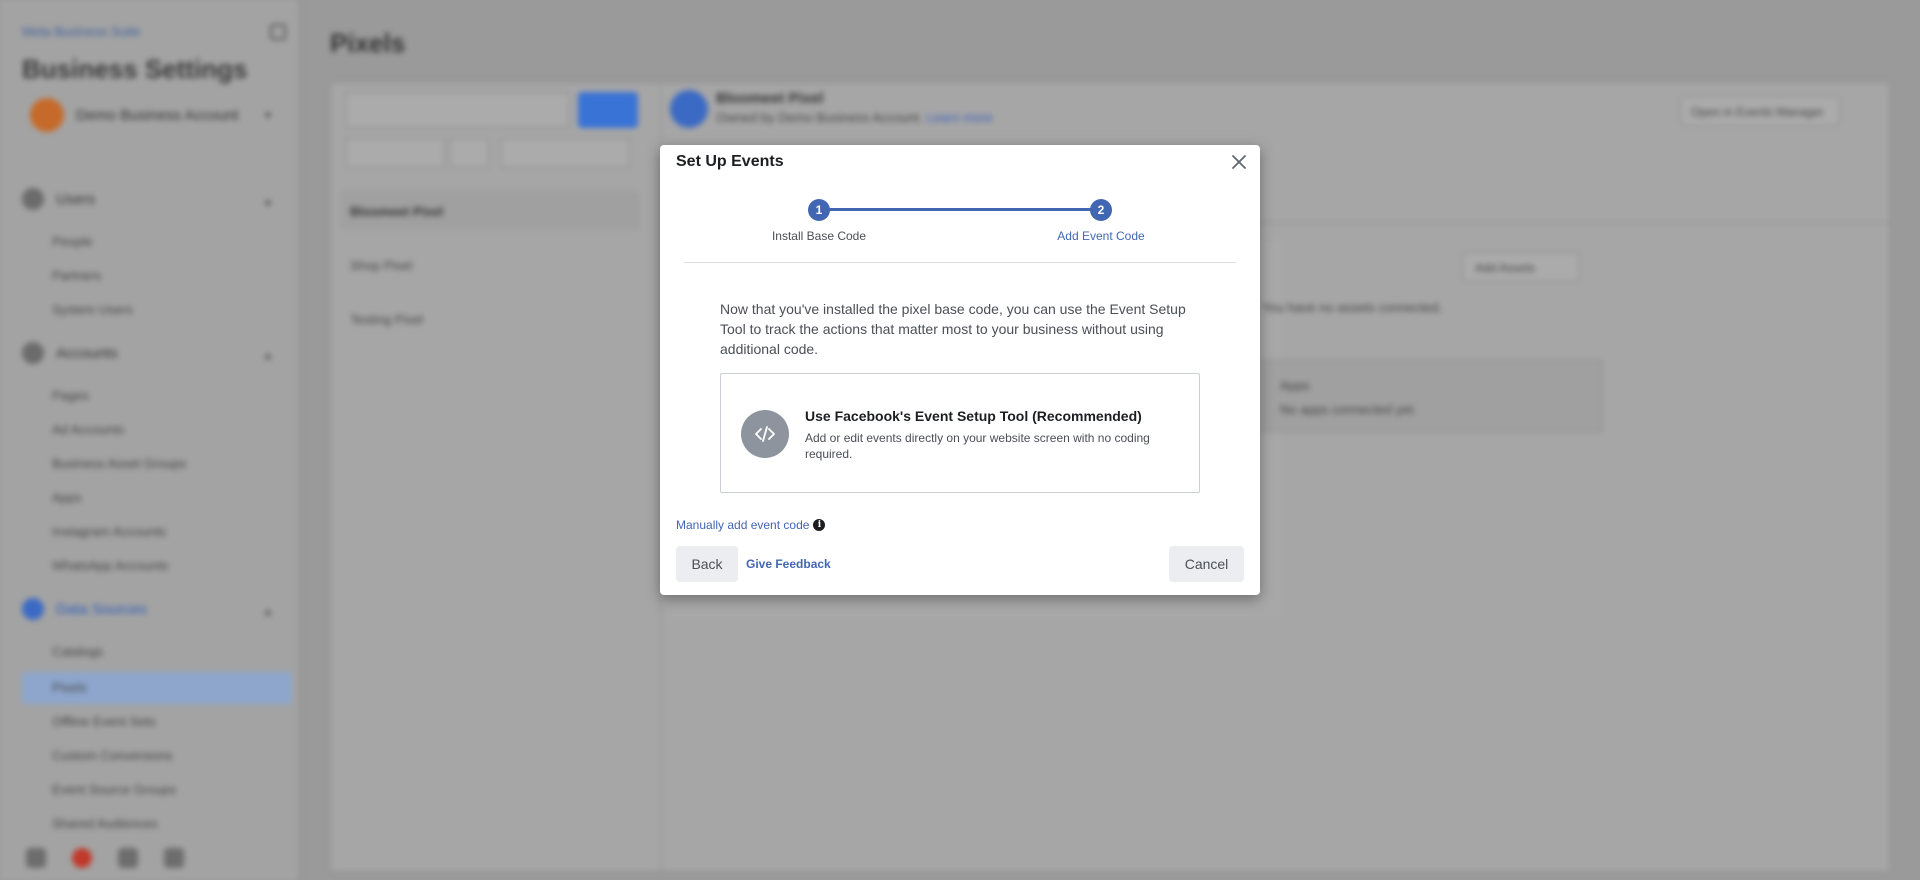 The image size is (1920, 880). What do you see at coordinates (77, 651) in the screenshot?
I see `sidebar-item: Catalogs` at bounding box center [77, 651].